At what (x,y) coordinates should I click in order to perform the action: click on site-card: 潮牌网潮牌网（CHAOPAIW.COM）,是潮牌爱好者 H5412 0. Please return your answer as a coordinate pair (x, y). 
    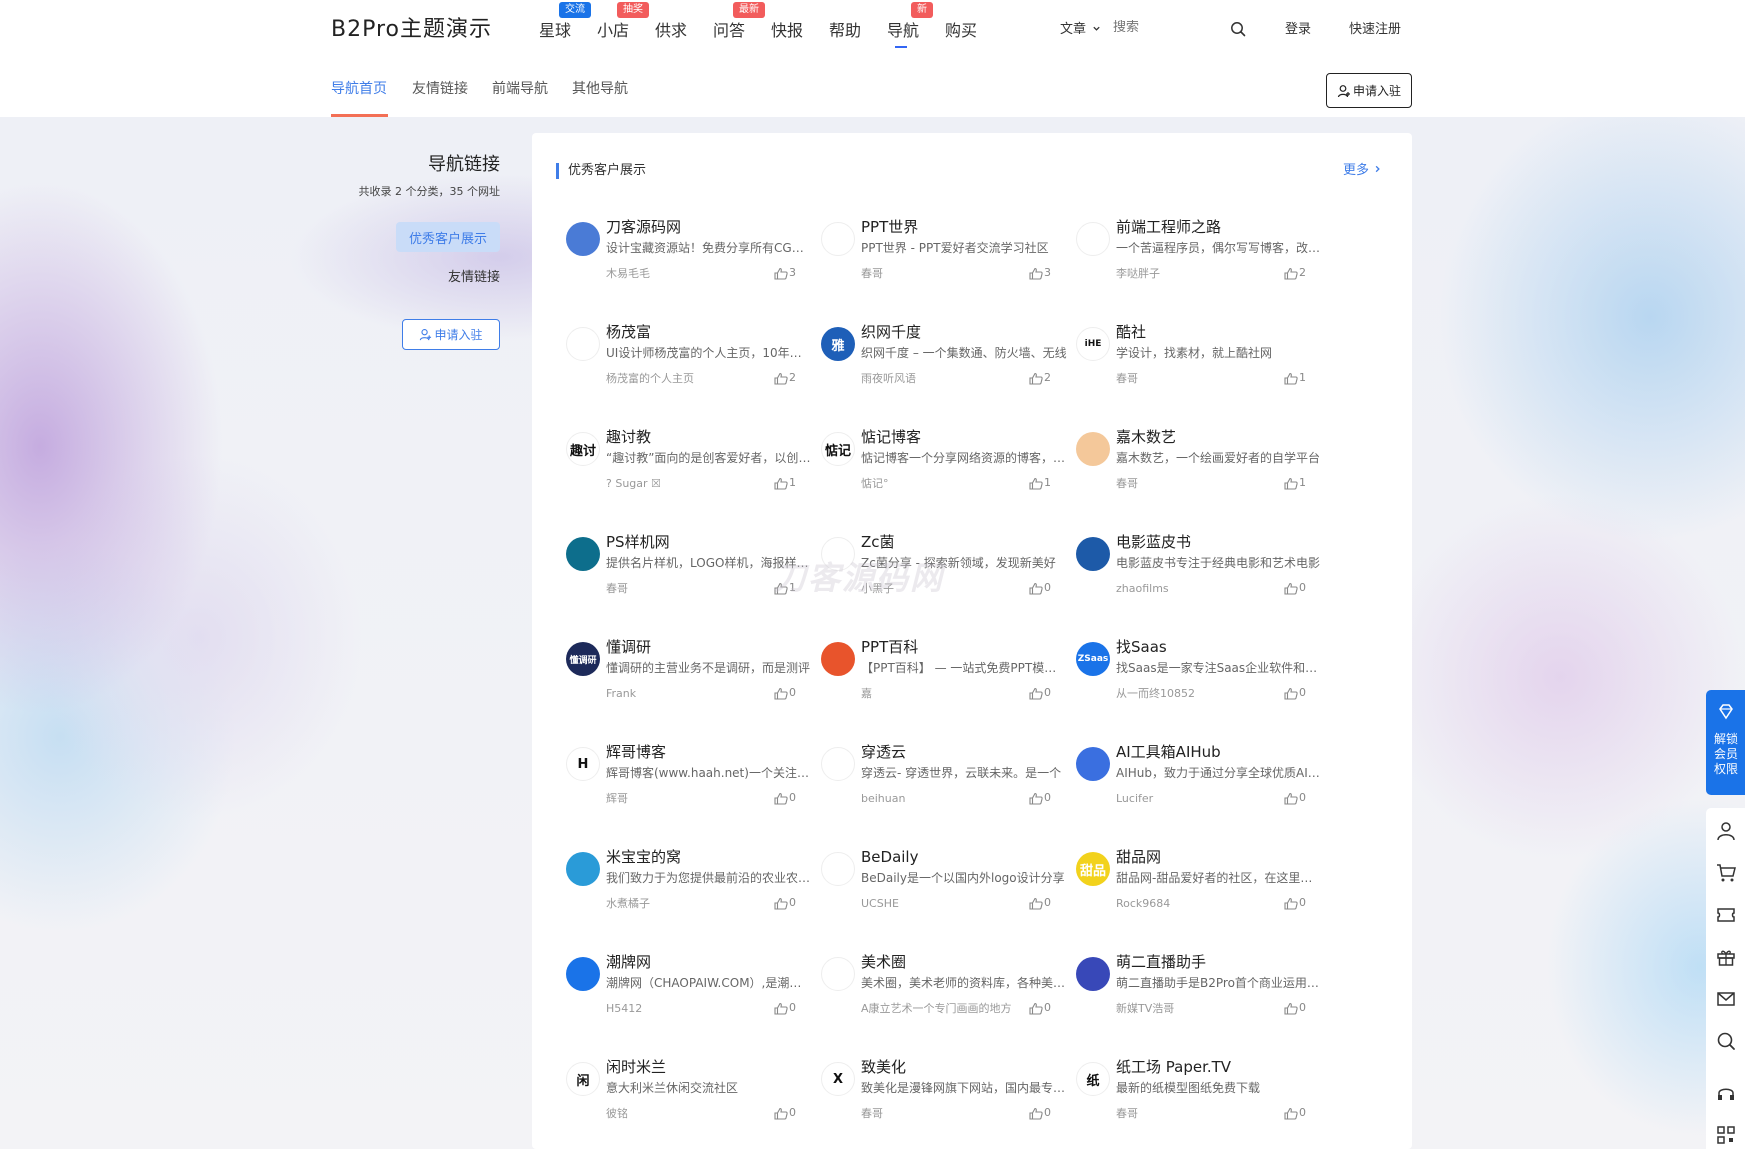
    Looking at the image, I should click on (691, 991).